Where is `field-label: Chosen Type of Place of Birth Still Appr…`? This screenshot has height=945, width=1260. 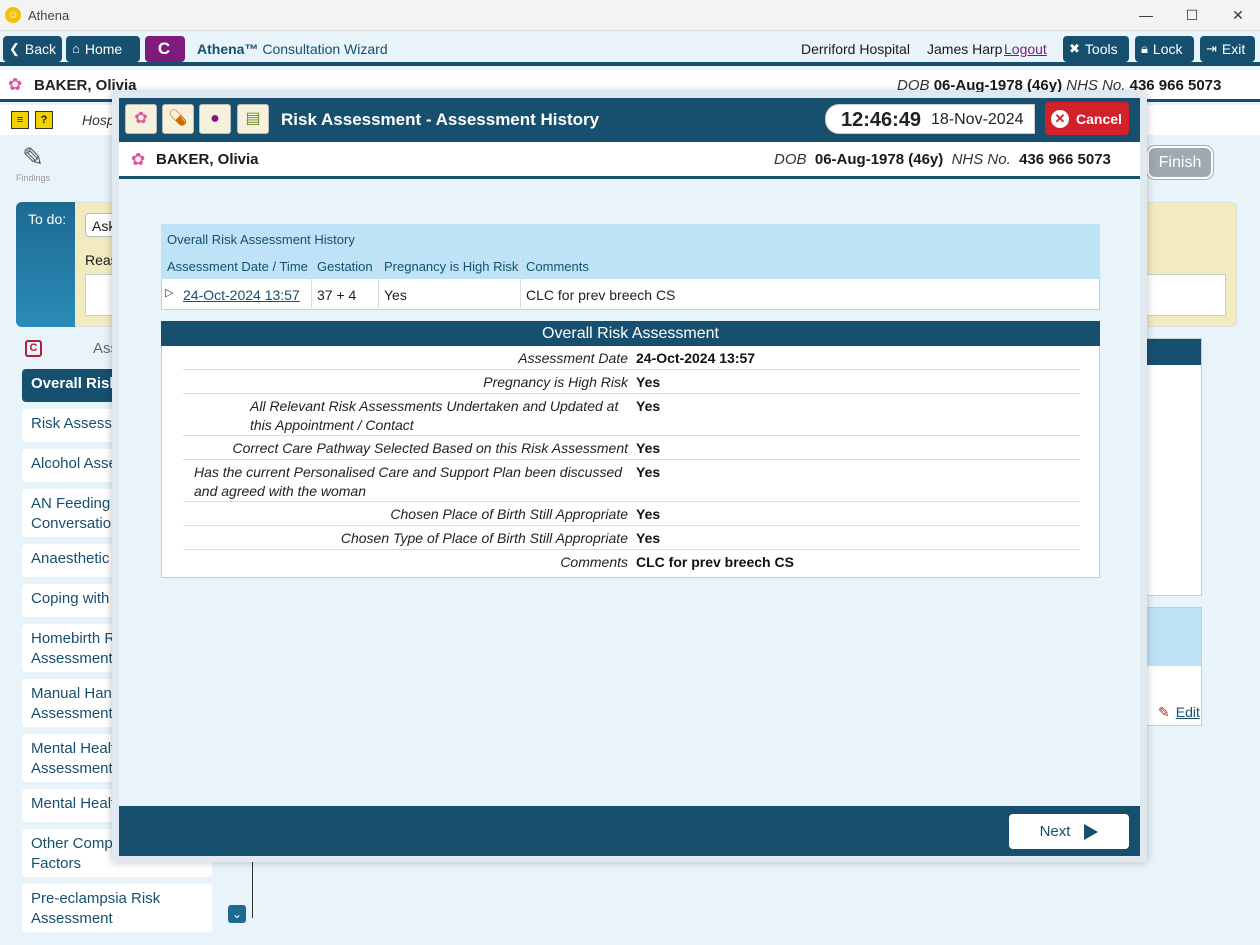 field-label: Chosen Type of Place of Birth Still Appr… is located at coordinates (484, 538).